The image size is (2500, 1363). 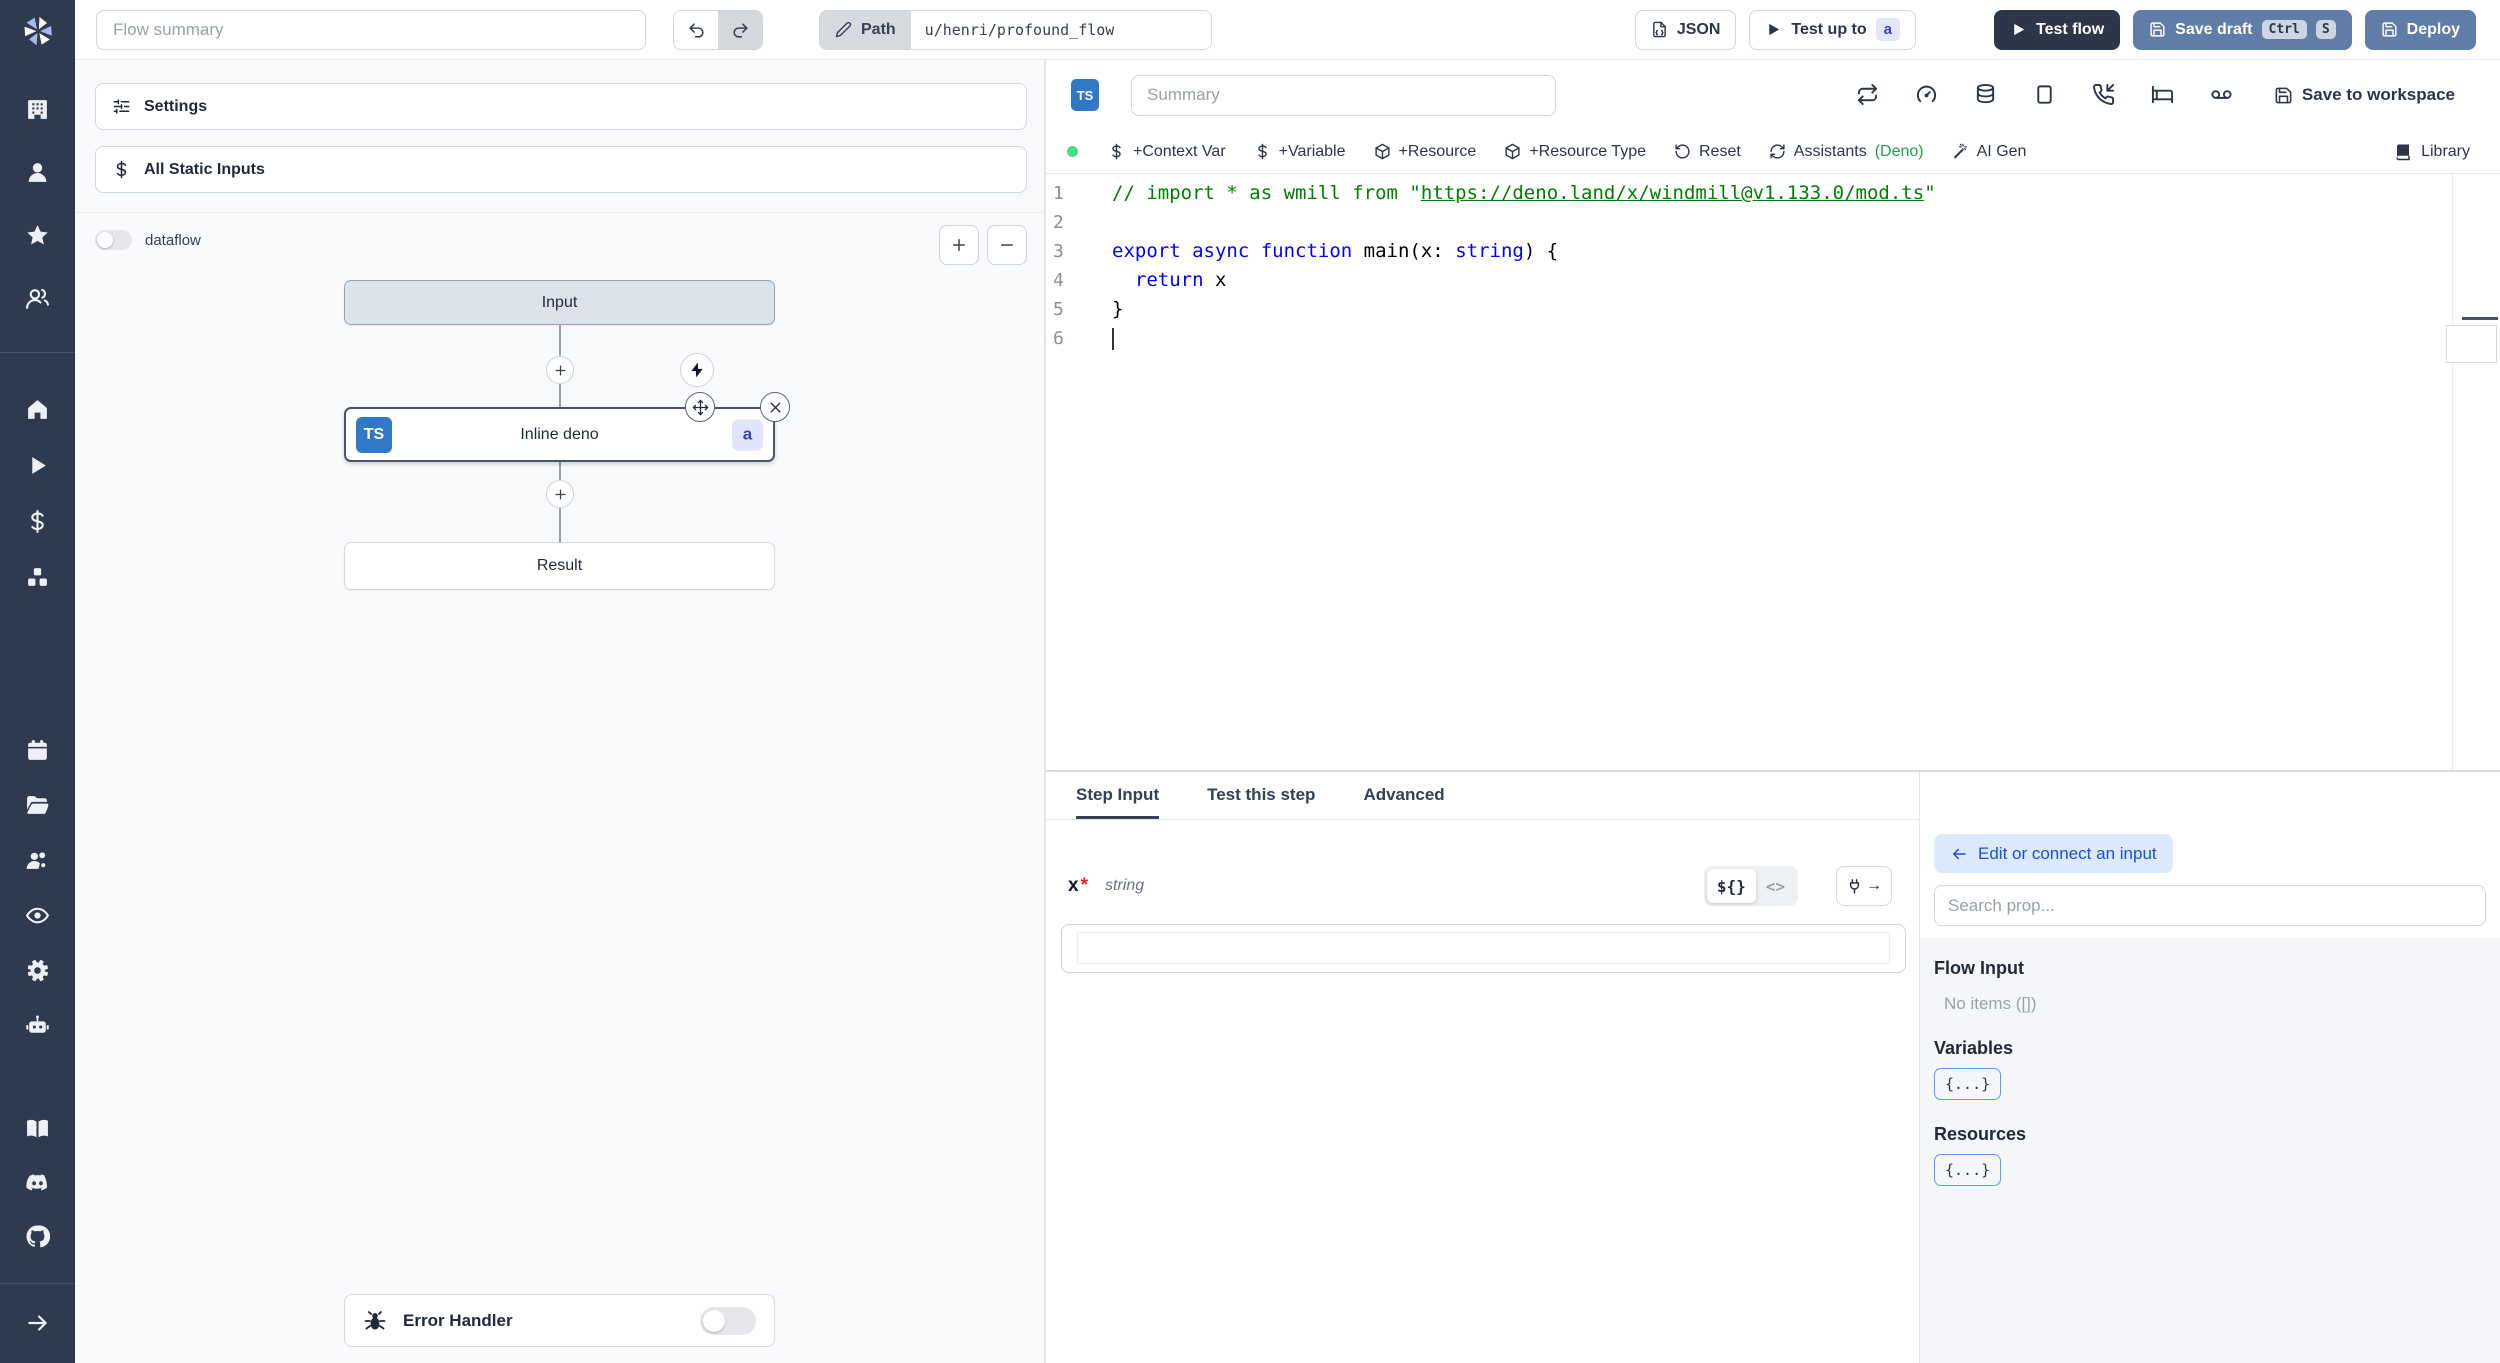 I want to click on step-setting-gauge-button, so click(x=1927, y=95).